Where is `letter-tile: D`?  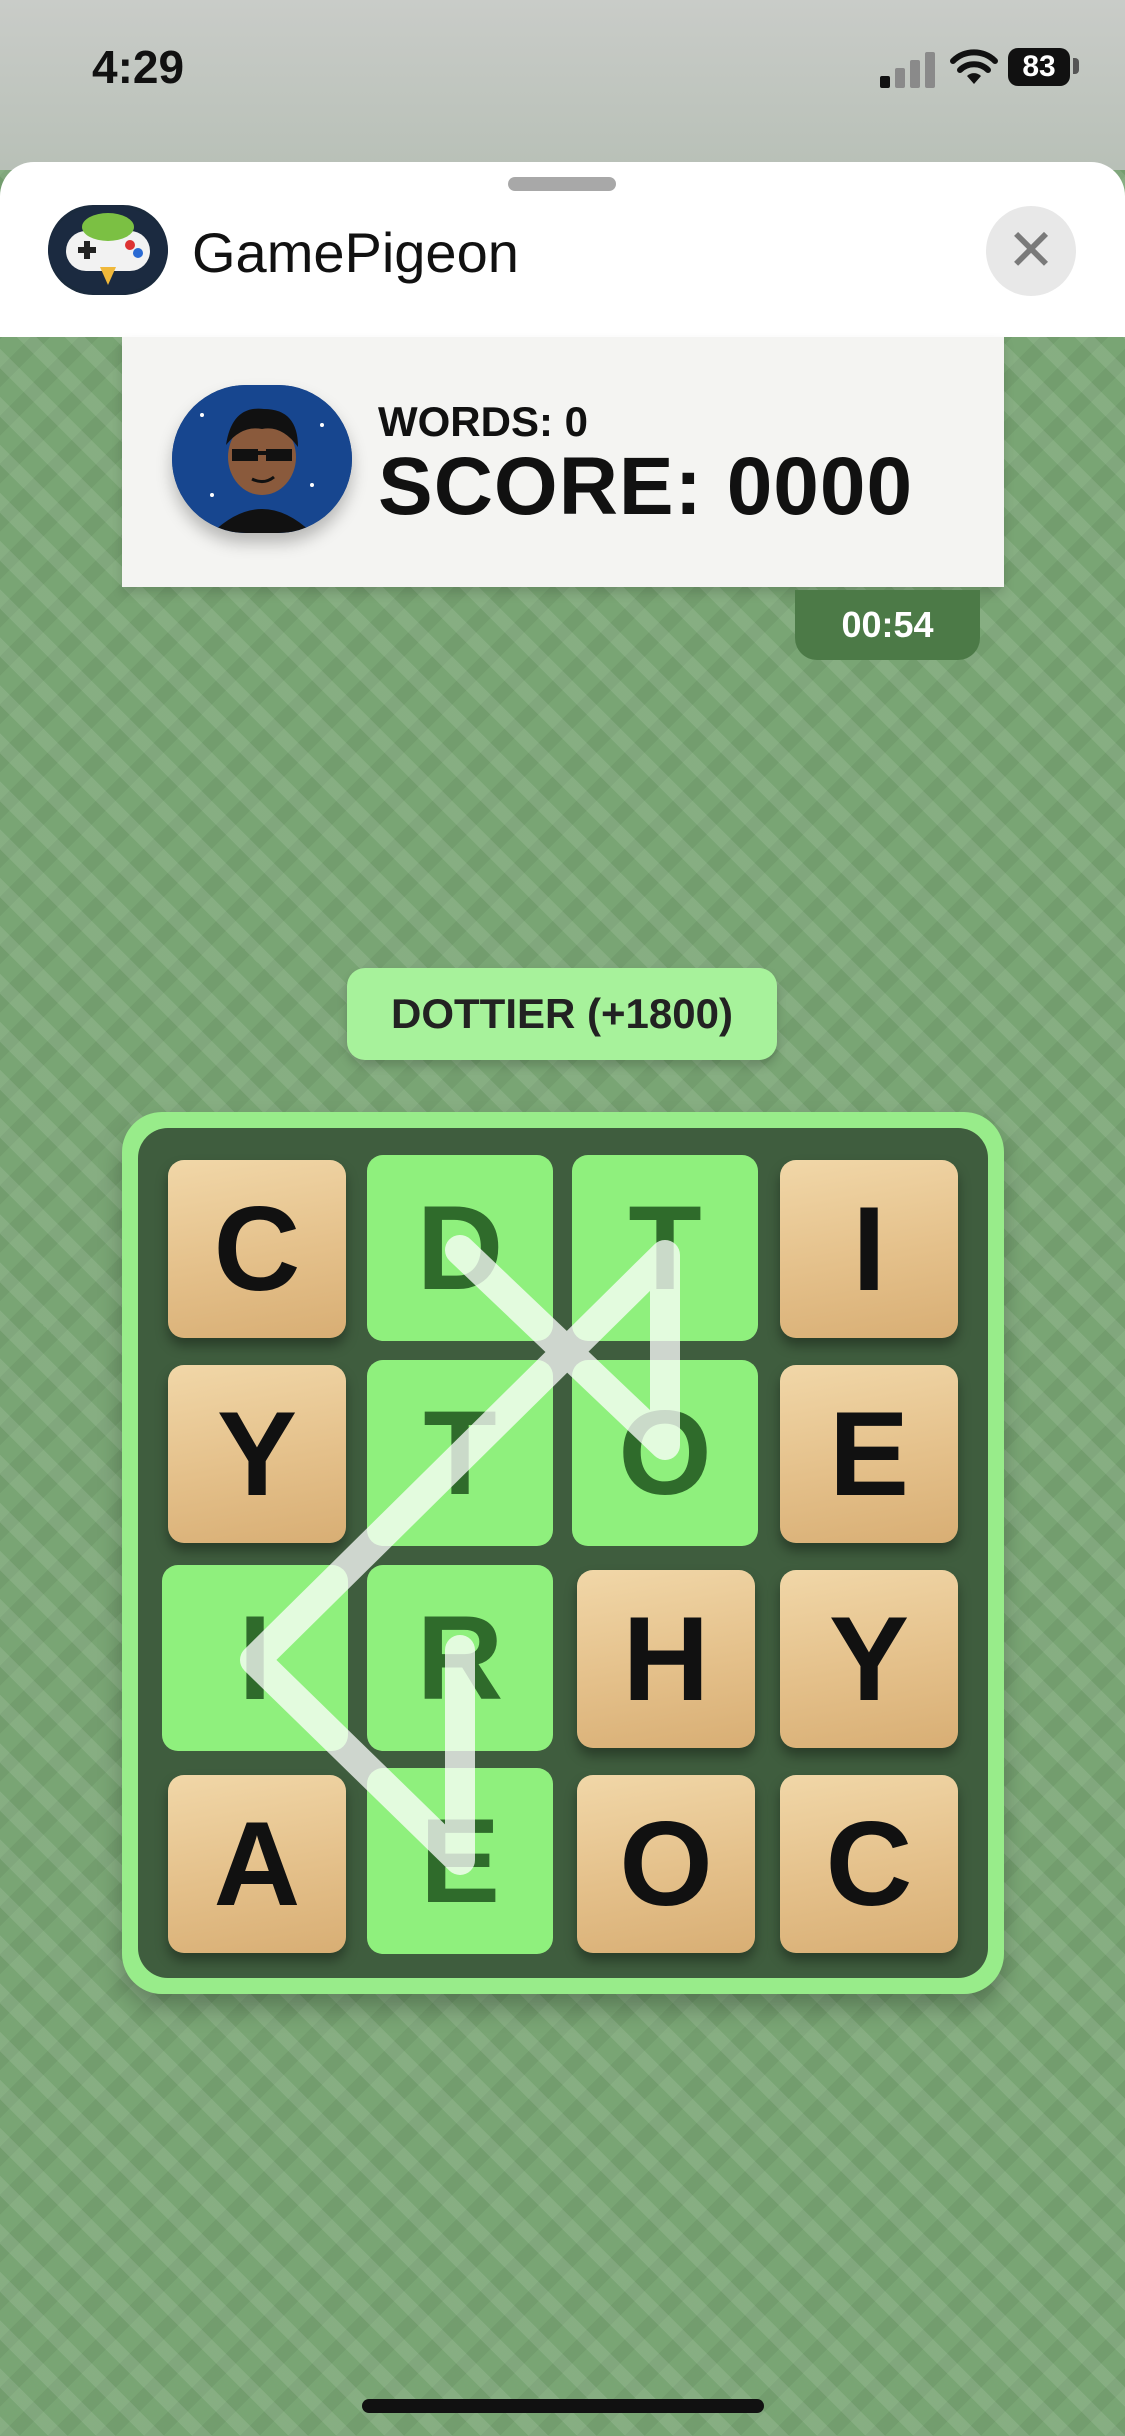 letter-tile: D is located at coordinates (460, 1248).